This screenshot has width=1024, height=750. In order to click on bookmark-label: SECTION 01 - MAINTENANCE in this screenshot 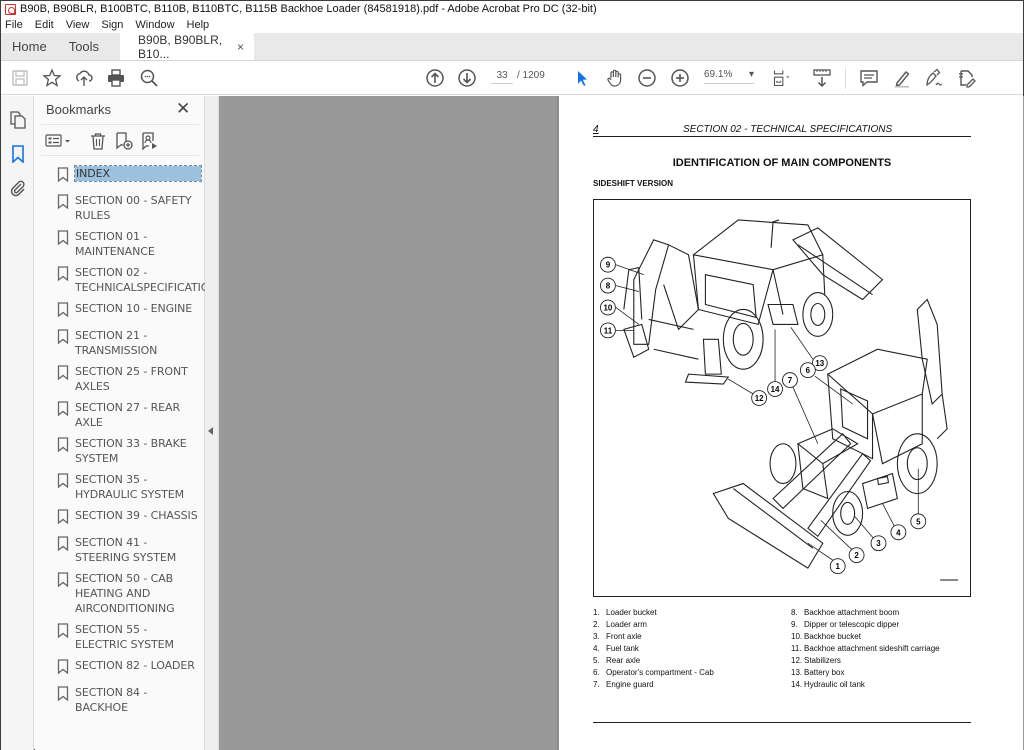, I will do `click(115, 244)`.